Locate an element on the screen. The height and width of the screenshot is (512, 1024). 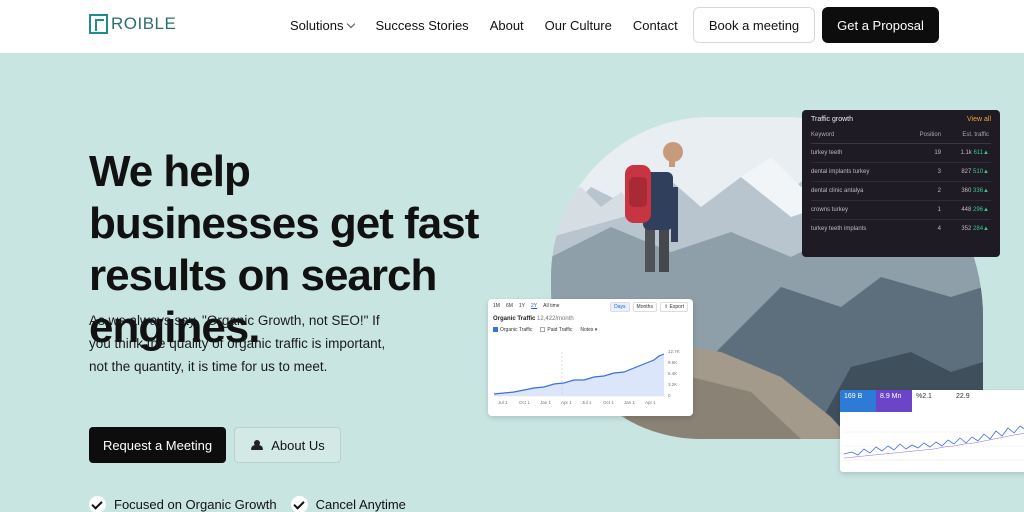
nav-our-culture: Our Culture is located at coordinates (578, 25).